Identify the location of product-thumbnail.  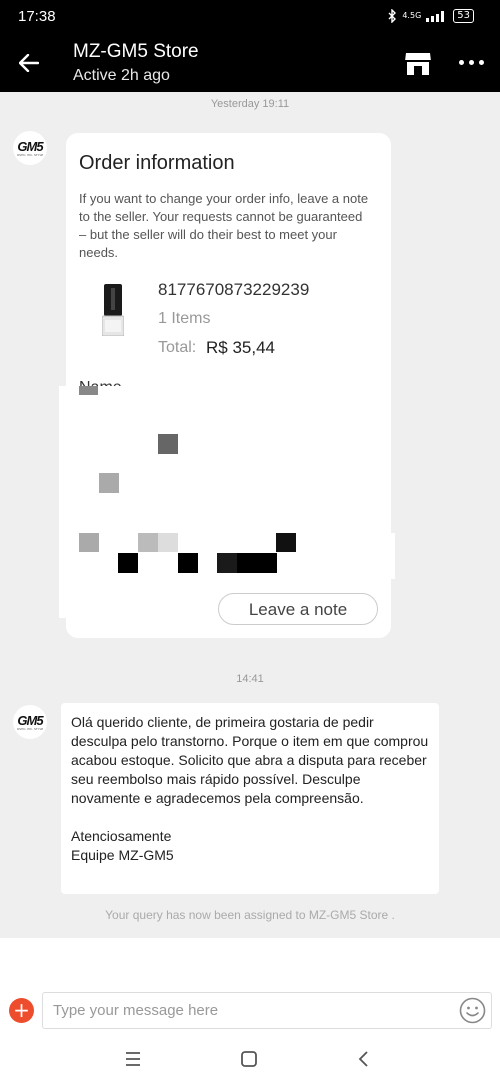
(113, 310).